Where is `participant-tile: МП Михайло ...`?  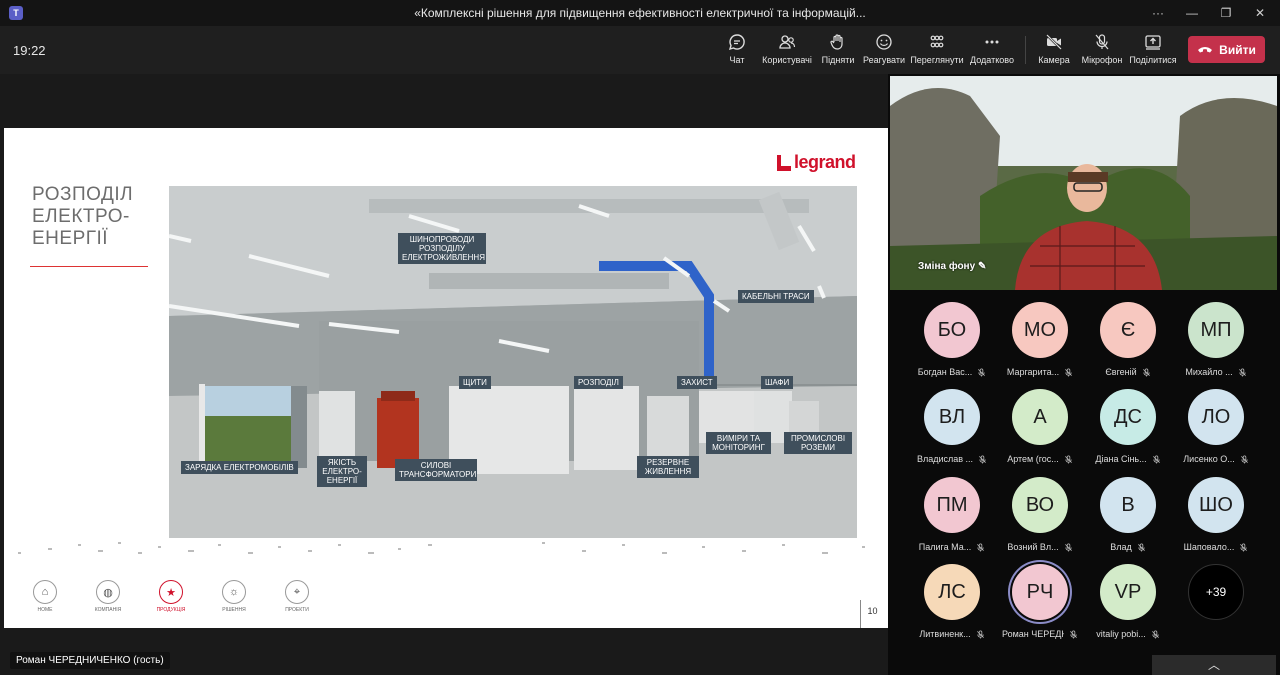 participant-tile: МП Михайло ... is located at coordinates (1216, 339).